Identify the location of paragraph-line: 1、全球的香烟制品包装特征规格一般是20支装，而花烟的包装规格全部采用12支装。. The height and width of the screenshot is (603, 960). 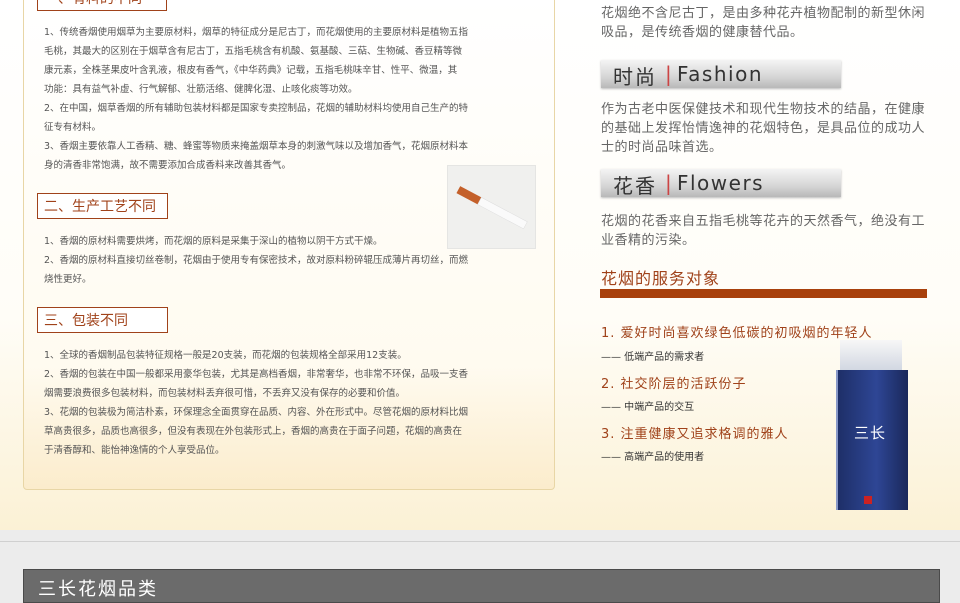
(225, 355).